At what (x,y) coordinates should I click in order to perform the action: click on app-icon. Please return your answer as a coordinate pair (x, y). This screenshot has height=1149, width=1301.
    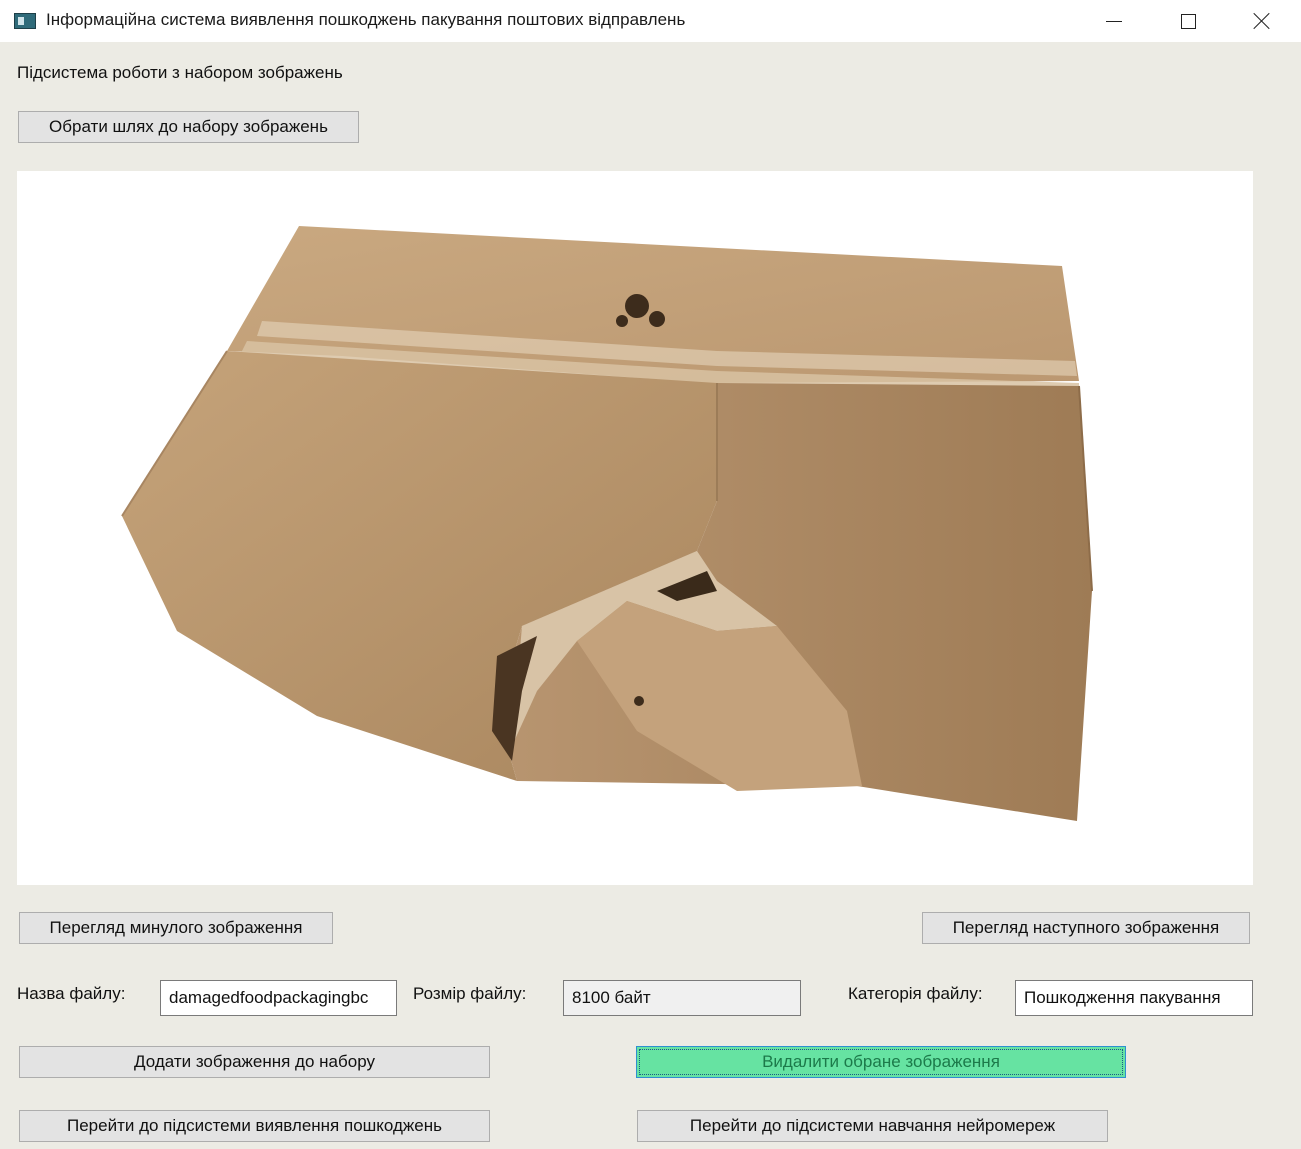
    Looking at the image, I should click on (25, 21).